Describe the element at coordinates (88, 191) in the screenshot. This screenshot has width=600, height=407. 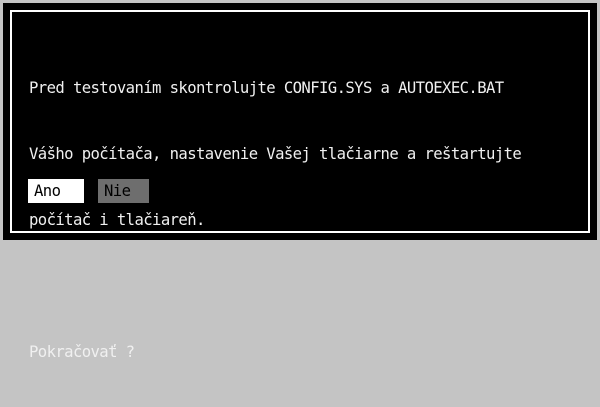
I see `dialog-buttons: Ano Nie` at that location.